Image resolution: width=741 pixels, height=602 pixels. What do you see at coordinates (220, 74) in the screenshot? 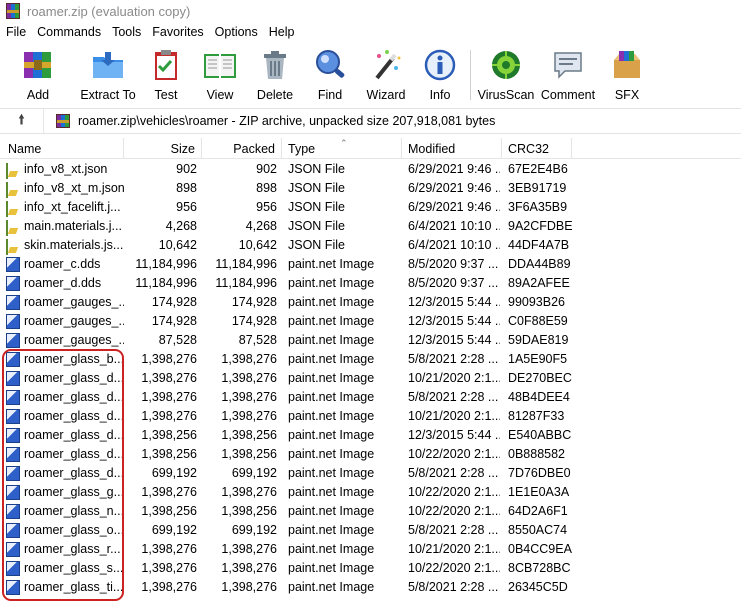
I see `view-button: View` at bounding box center [220, 74].